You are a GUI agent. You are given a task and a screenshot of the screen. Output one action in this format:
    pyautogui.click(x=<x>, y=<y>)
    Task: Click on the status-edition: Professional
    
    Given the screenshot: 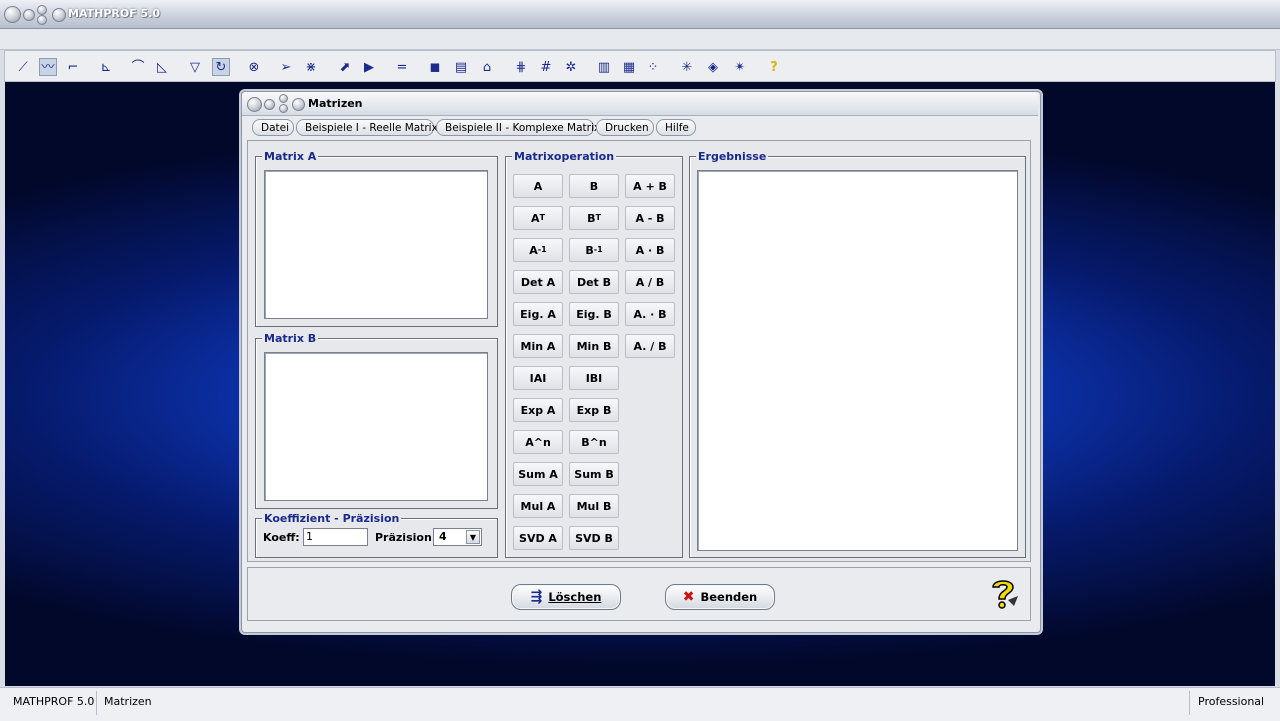 What is the action you would take?
    pyautogui.click(x=1231, y=701)
    